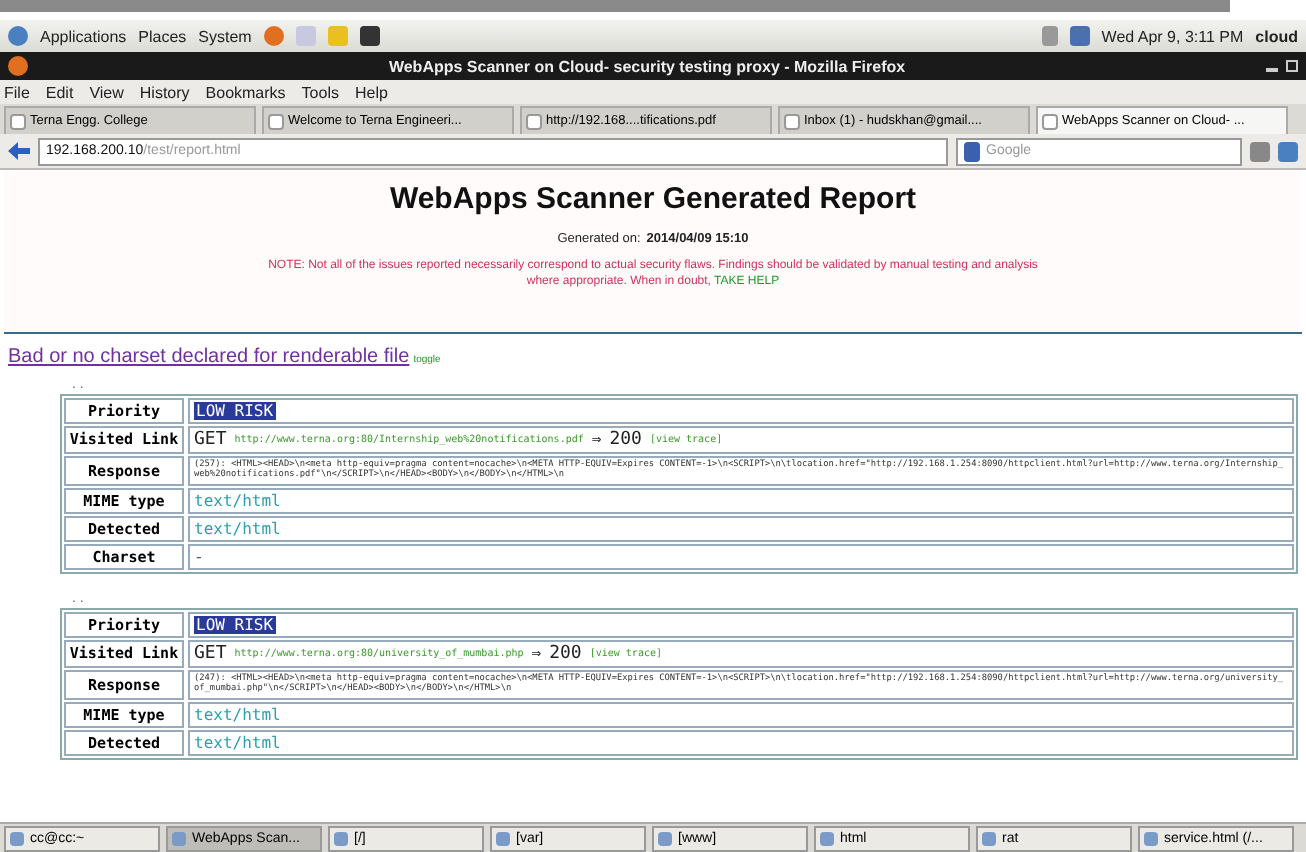 This screenshot has height=852, width=1306. Describe the element at coordinates (245, 92) in the screenshot. I see `menu-item: Bookmarks` at that location.